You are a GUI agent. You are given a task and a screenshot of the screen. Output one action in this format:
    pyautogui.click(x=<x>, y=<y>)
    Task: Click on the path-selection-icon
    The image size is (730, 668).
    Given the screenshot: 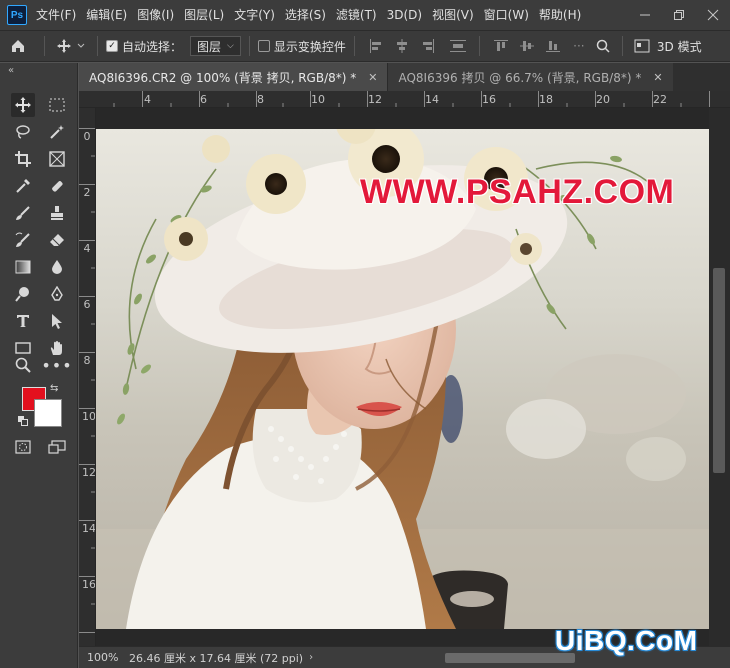 What is the action you would take?
    pyautogui.click(x=57, y=321)
    